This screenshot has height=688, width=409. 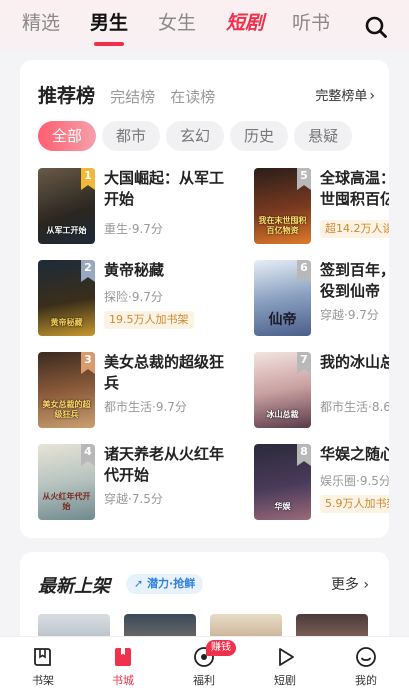 I want to click on bookshelf-count-tag: 5.9万人加书架, so click(x=354, y=504).